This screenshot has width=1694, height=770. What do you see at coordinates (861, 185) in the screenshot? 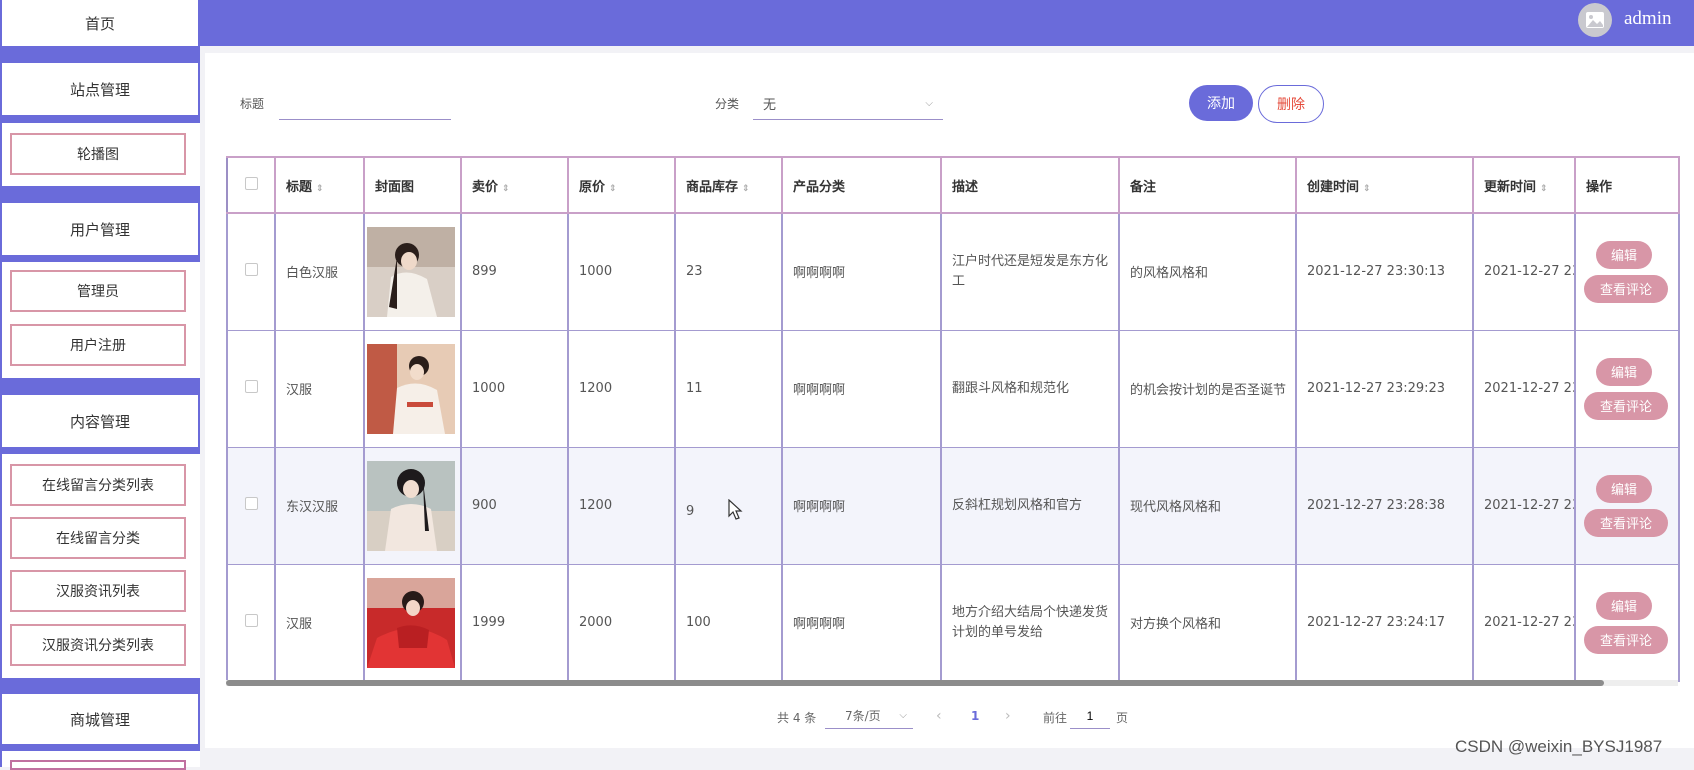
I see `column-header: 产品分类` at bounding box center [861, 185].